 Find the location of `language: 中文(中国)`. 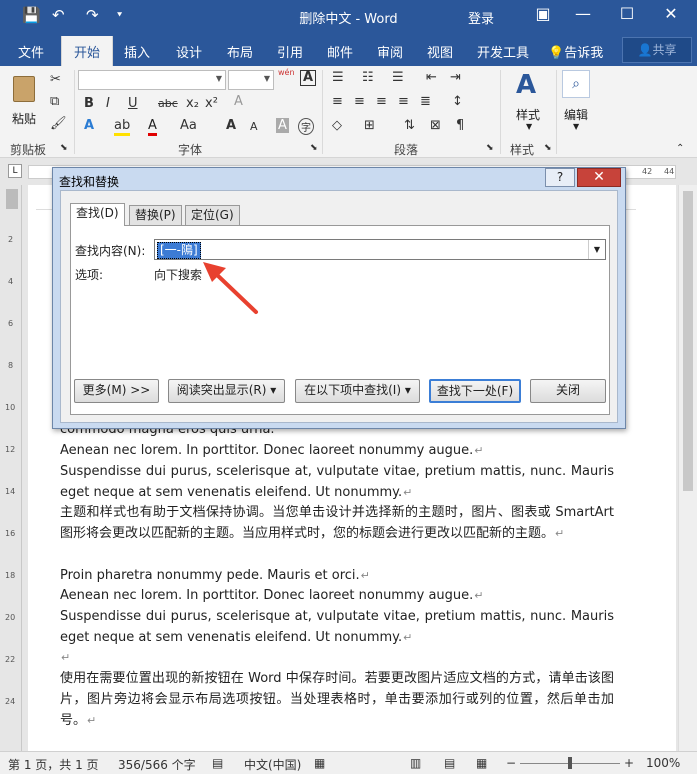

language: 中文(中国) is located at coordinates (272, 764).